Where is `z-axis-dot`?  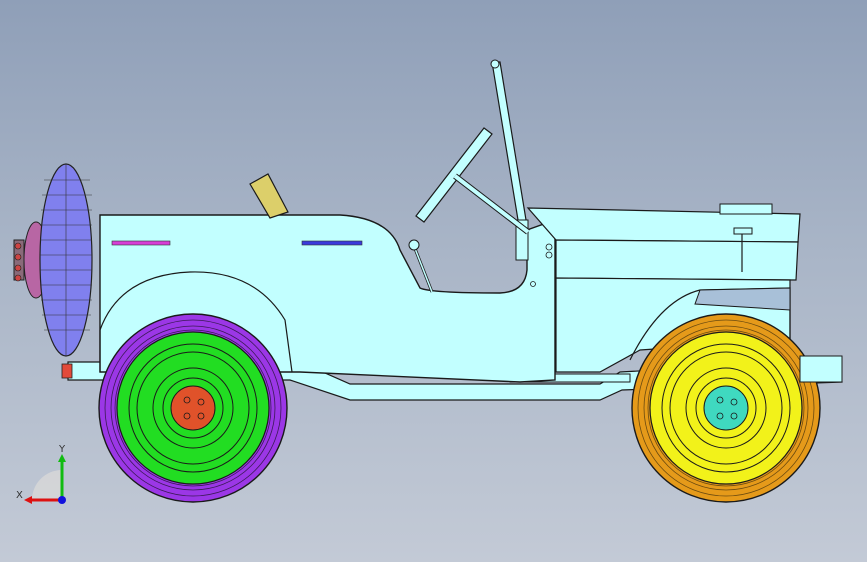
z-axis-dot is located at coordinates (62, 500).